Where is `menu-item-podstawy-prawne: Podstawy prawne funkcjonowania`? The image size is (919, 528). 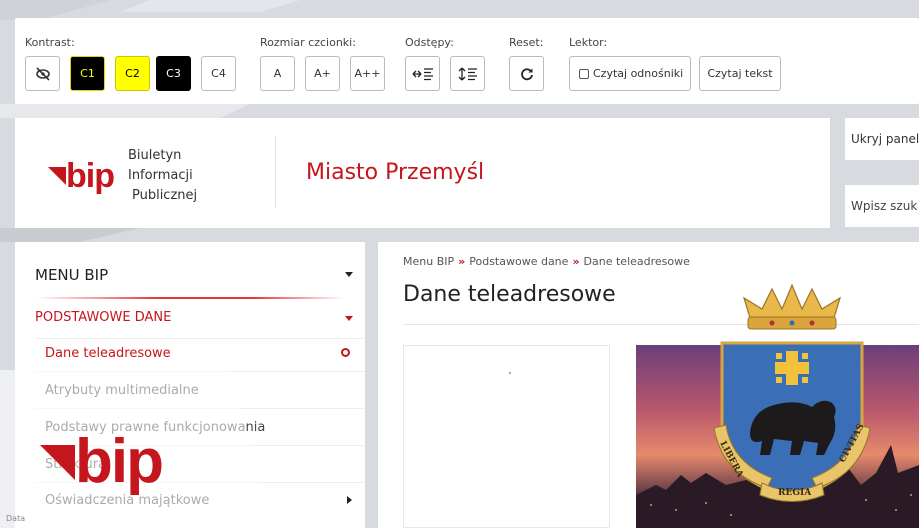 menu-item-podstawy-prawne: Podstawy prawne funkcjonowania is located at coordinates (155, 427).